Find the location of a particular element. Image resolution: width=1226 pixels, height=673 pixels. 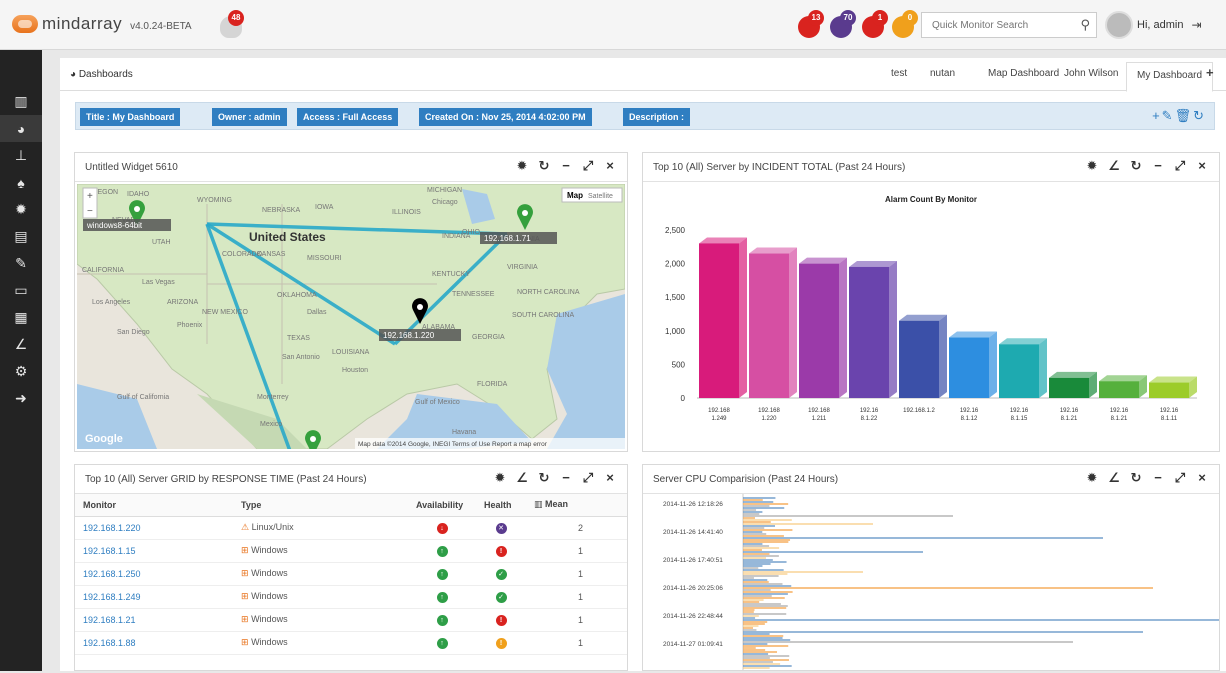

monitor-link: 192.168.1.88 is located at coordinates (154, 643).